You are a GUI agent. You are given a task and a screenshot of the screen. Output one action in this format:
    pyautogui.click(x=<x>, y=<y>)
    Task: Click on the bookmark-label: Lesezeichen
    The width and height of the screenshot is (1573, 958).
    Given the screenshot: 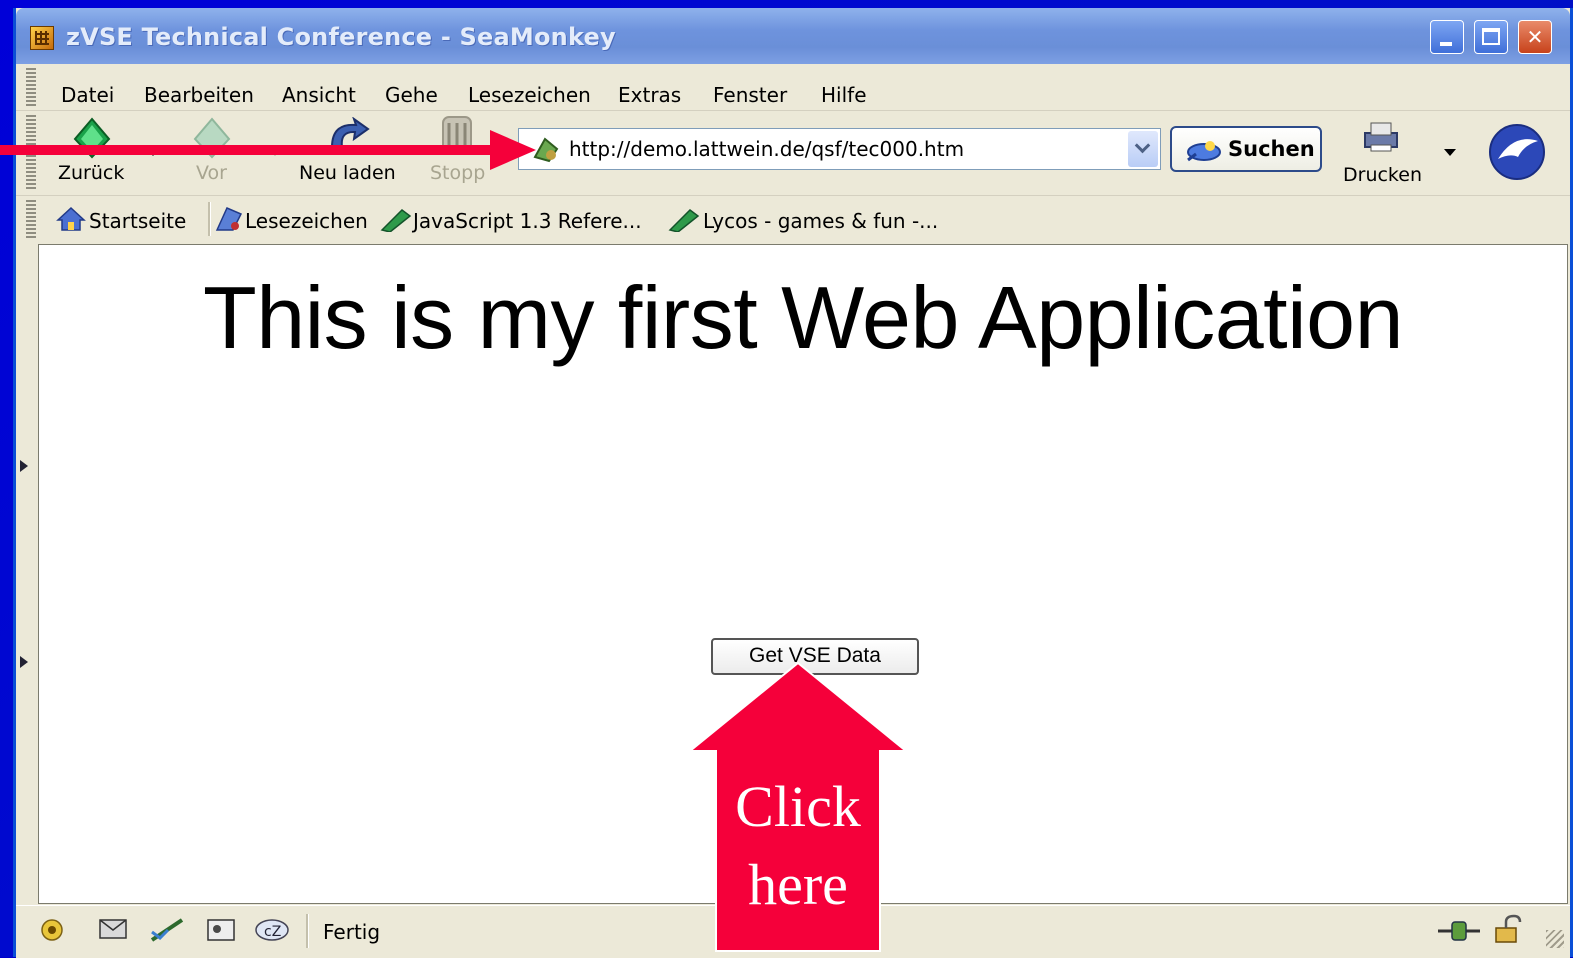 What is the action you would take?
    pyautogui.click(x=306, y=221)
    